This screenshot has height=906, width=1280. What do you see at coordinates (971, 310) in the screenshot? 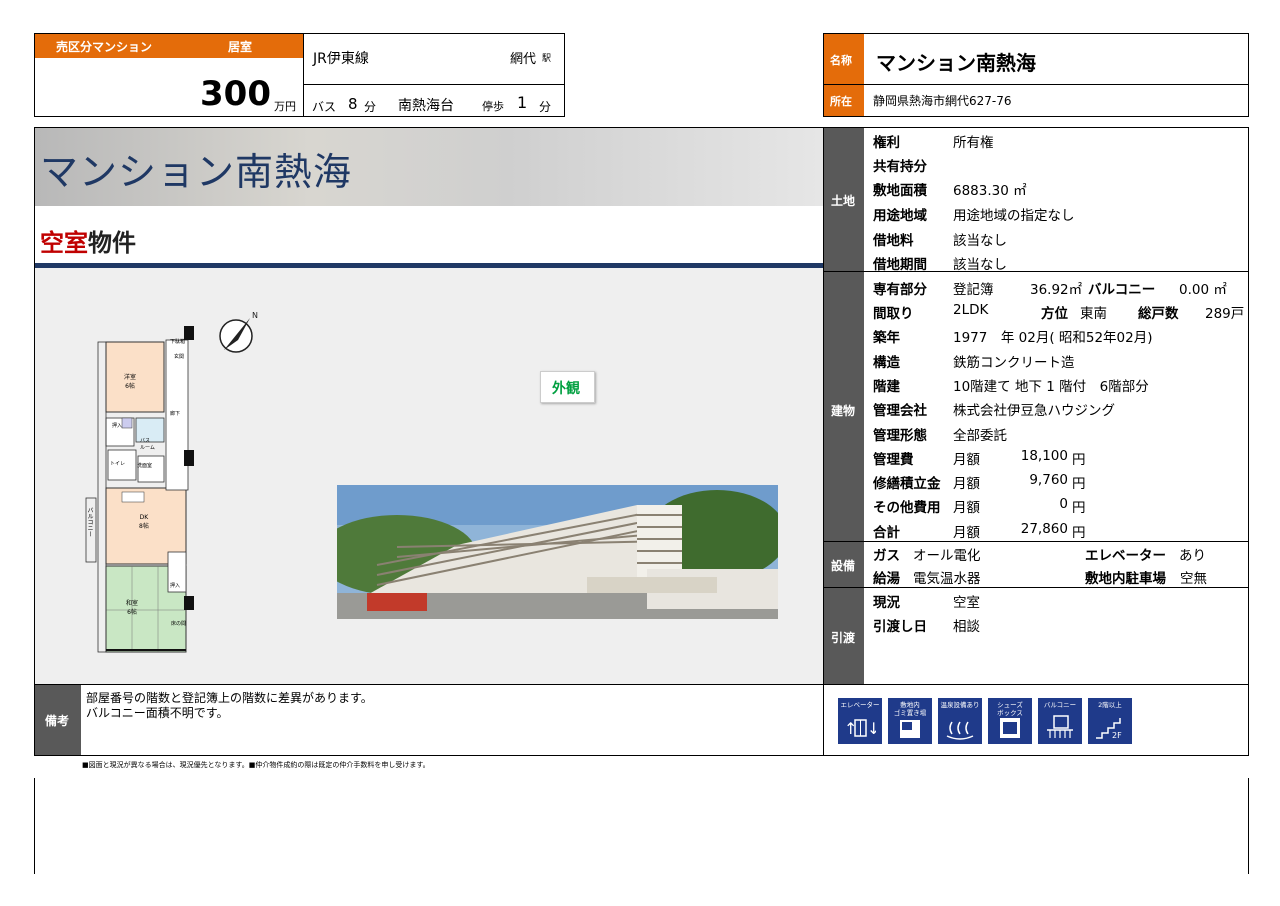
I see `layout-value: 2LDK` at bounding box center [971, 310].